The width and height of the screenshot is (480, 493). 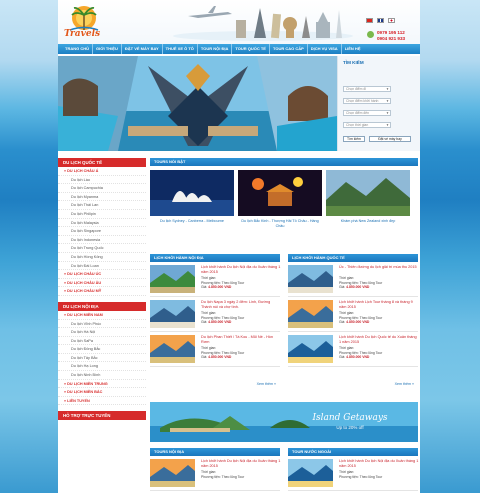 I want to click on sidebar-category: DU LỊCH MIỀN NAM, so click(x=102, y=315).